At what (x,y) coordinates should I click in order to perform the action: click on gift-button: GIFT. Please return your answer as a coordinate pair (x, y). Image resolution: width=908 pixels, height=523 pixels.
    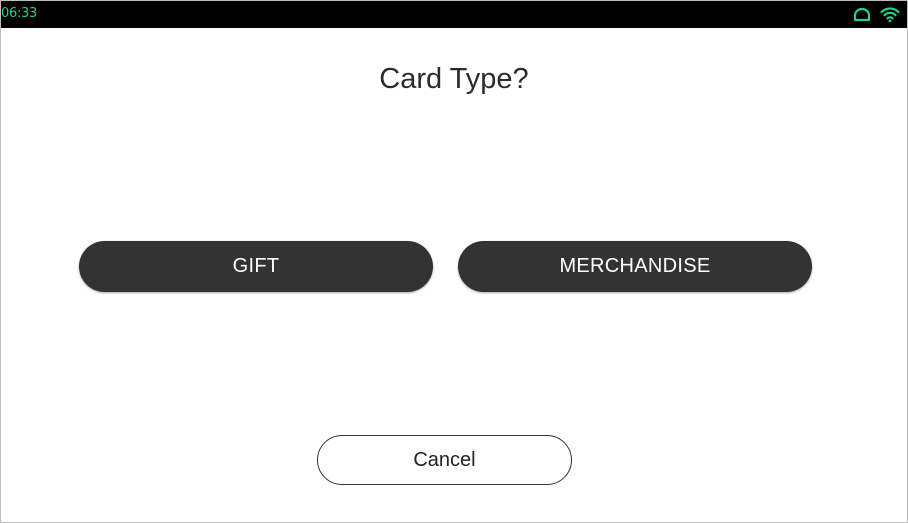
    Looking at the image, I should click on (256, 266).